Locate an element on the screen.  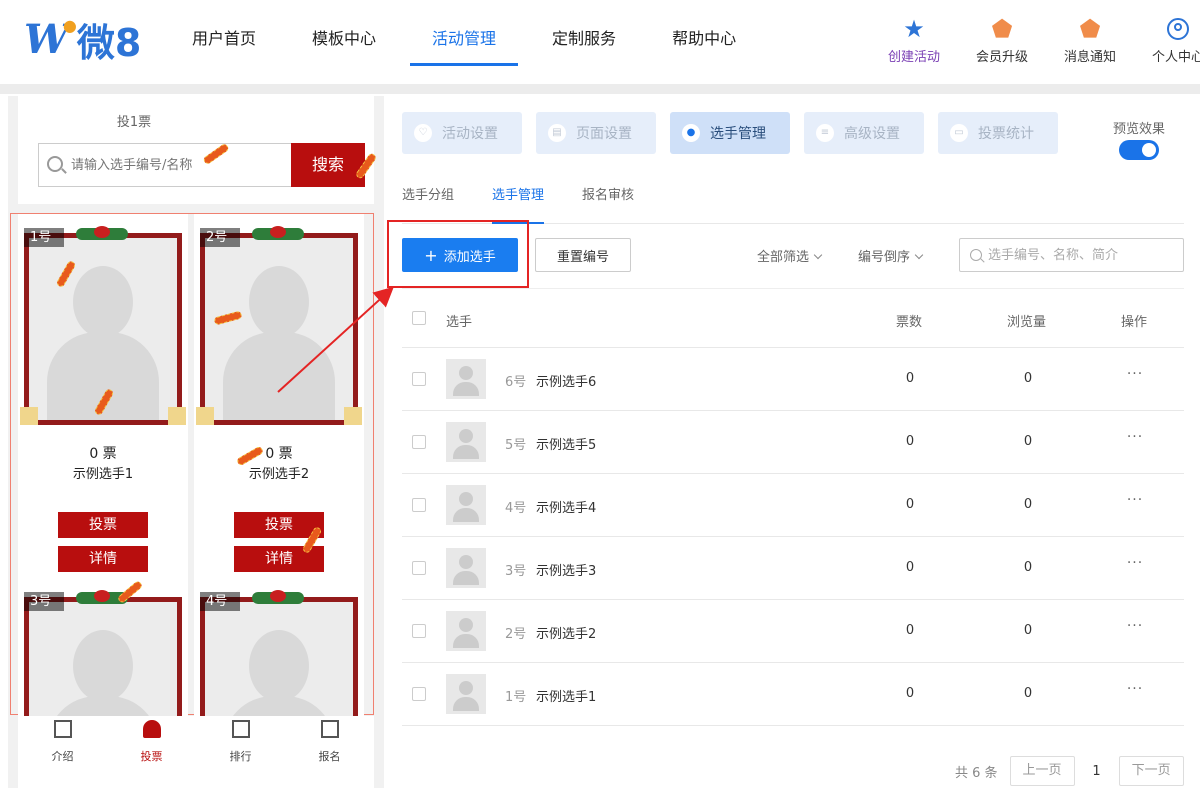
step-player-manage: ● 选手管理 is located at coordinates (730, 133).